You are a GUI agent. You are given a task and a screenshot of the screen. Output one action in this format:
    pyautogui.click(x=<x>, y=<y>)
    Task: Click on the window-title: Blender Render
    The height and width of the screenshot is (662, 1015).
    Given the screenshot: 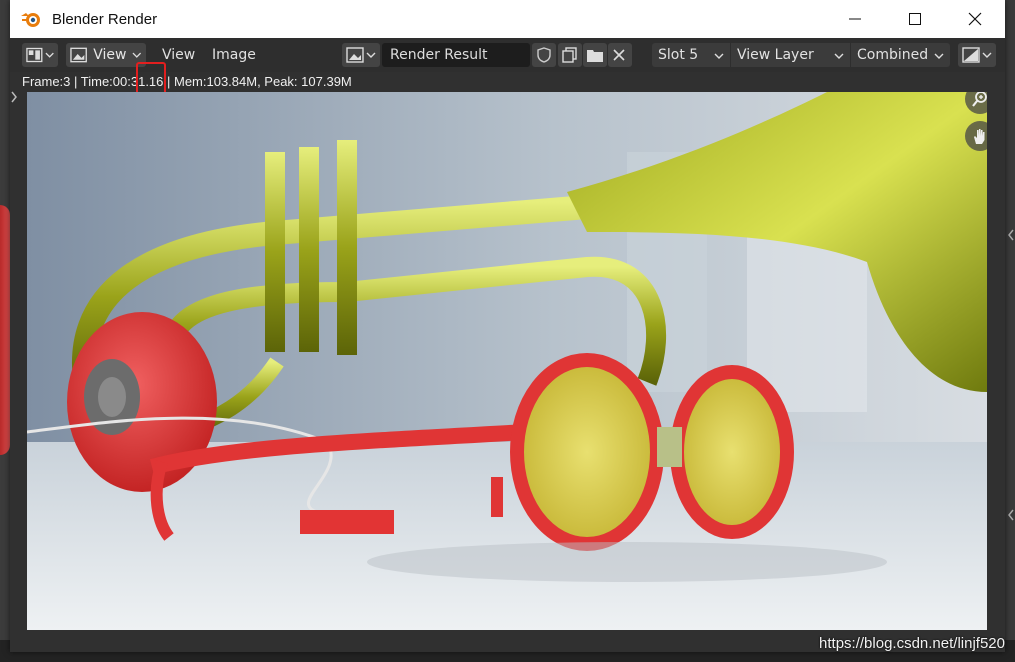 What is the action you would take?
    pyautogui.click(x=105, y=19)
    